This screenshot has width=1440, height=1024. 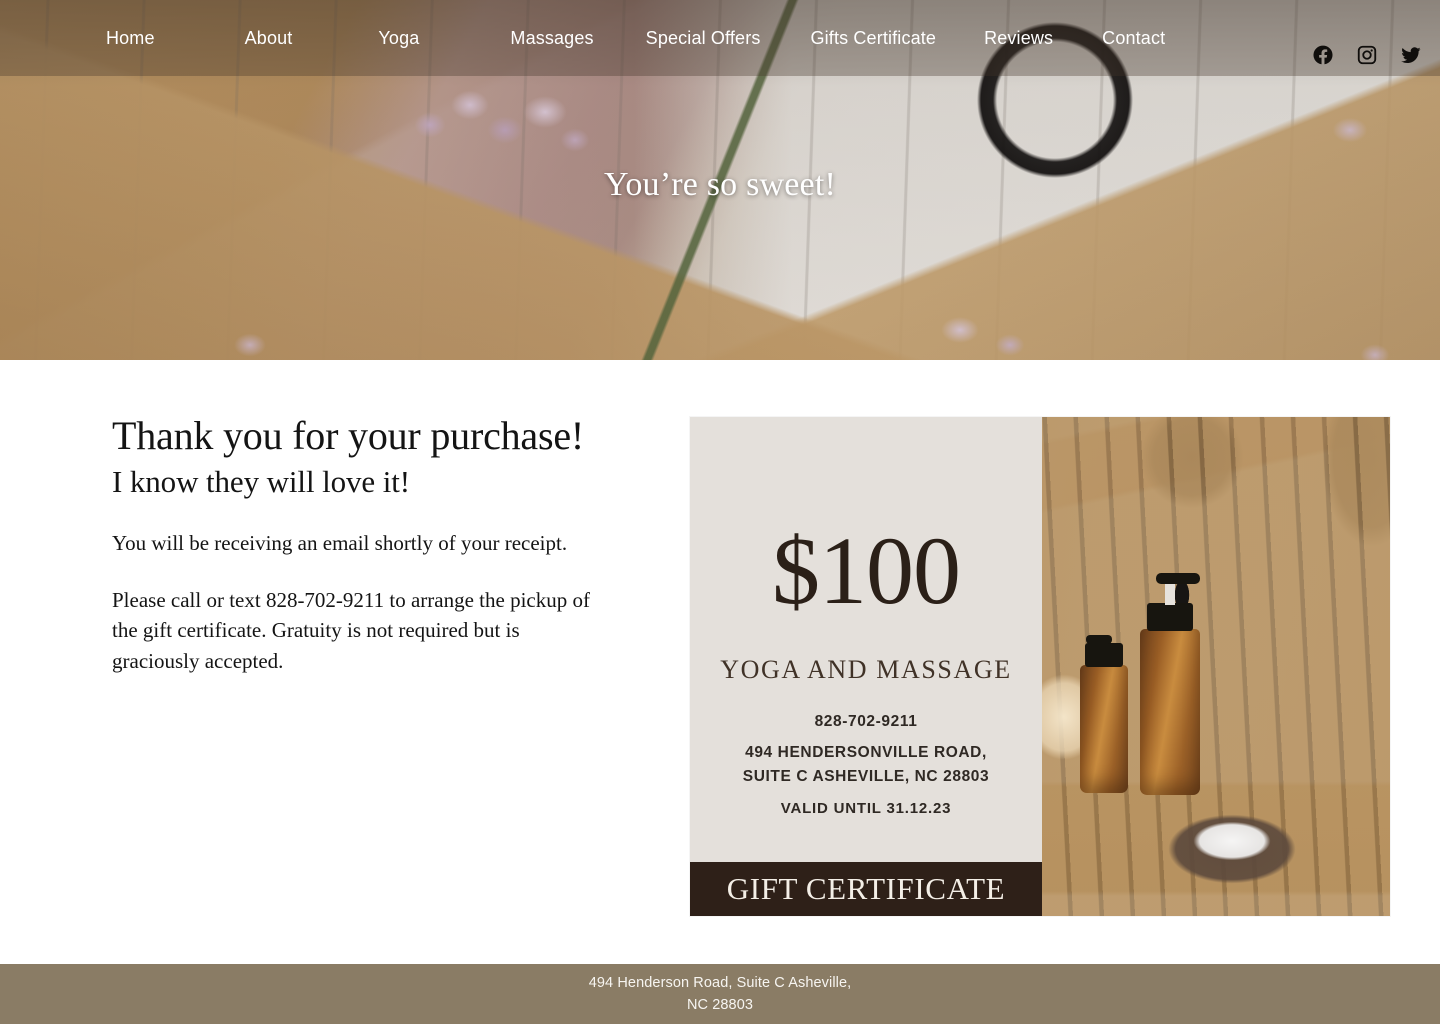 I want to click on certificate-service: YOGA AND MASSAGE, so click(x=866, y=669).